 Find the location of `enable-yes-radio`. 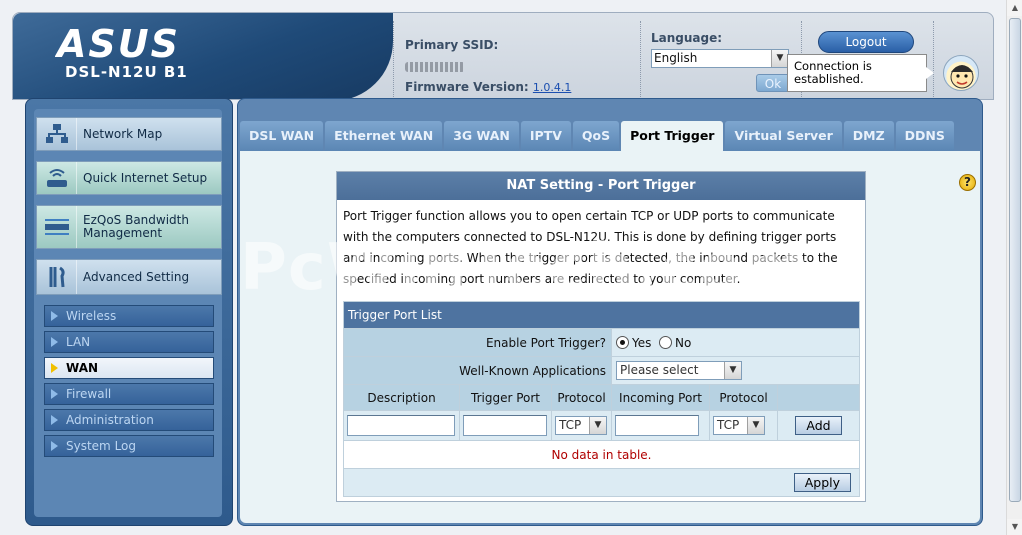

enable-yes-radio is located at coordinates (622, 342).